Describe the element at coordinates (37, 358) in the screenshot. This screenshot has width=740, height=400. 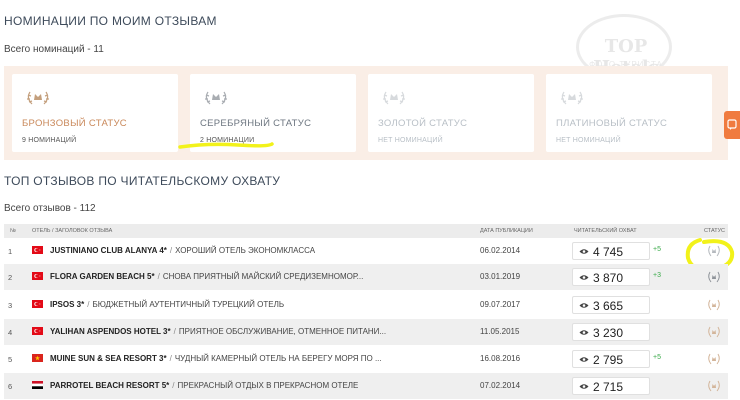
I see `vietnam-flag-icon` at that location.